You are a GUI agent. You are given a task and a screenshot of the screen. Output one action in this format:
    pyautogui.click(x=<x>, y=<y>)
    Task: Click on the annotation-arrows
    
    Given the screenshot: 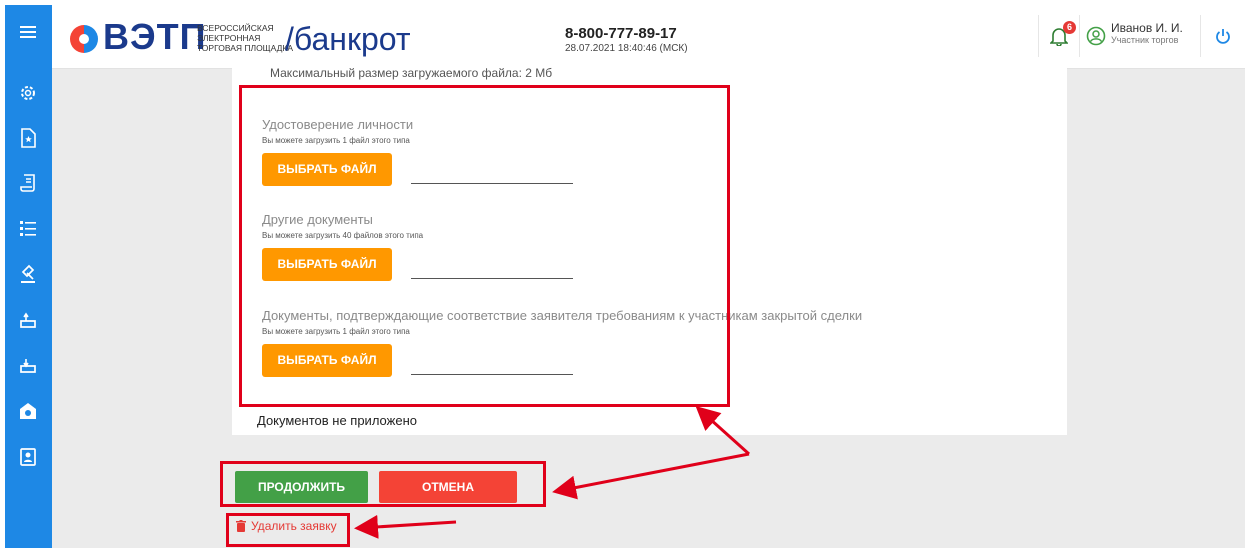 What is the action you would take?
    pyautogui.click(x=552, y=472)
    